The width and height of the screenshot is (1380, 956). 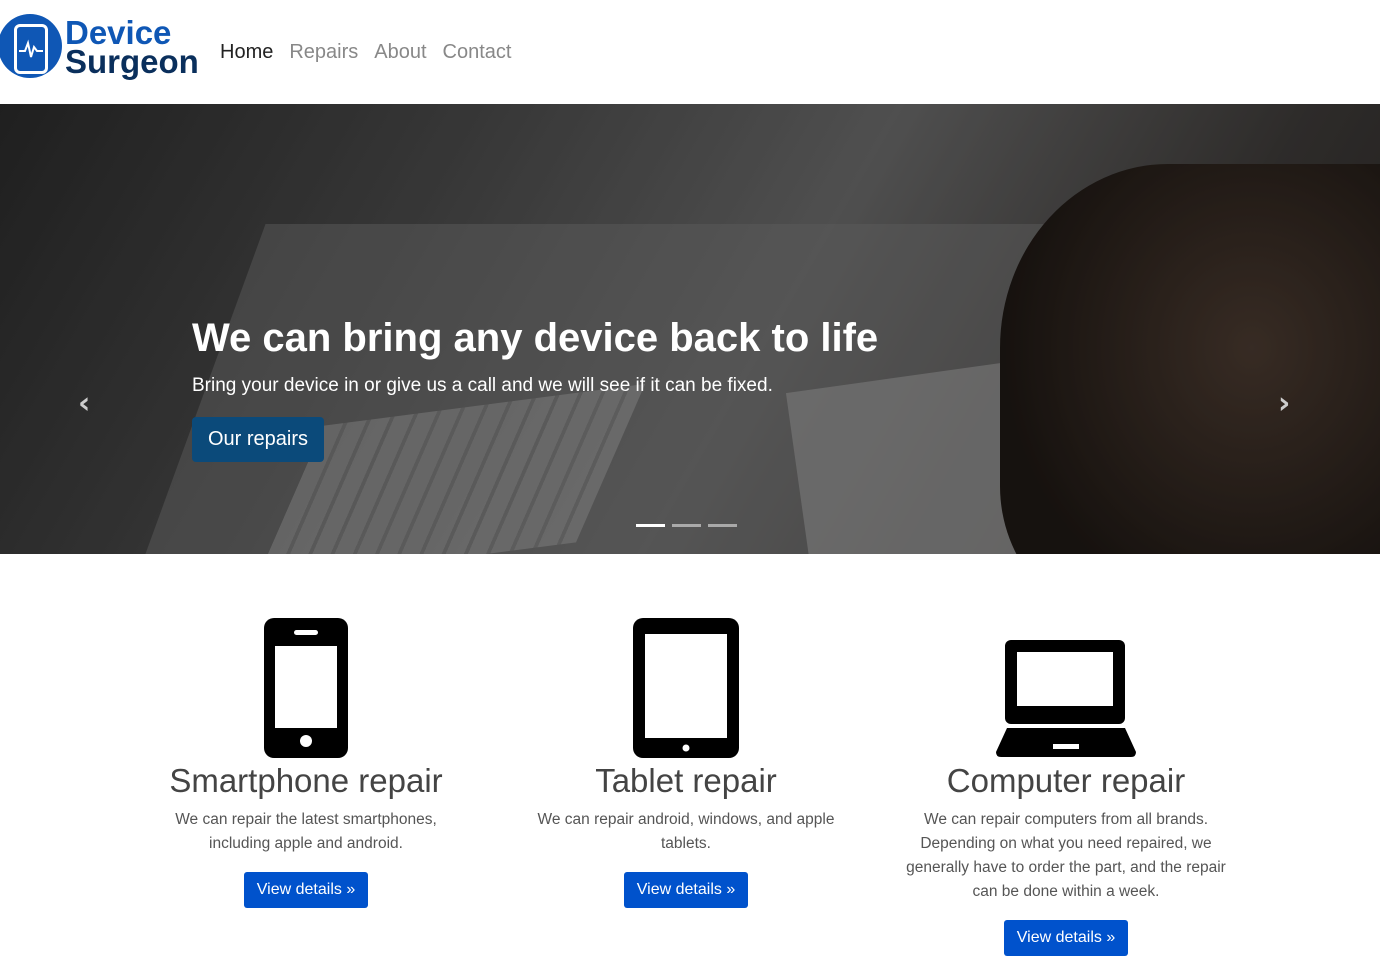 I want to click on service-title: Smartphone repair, so click(x=306, y=780).